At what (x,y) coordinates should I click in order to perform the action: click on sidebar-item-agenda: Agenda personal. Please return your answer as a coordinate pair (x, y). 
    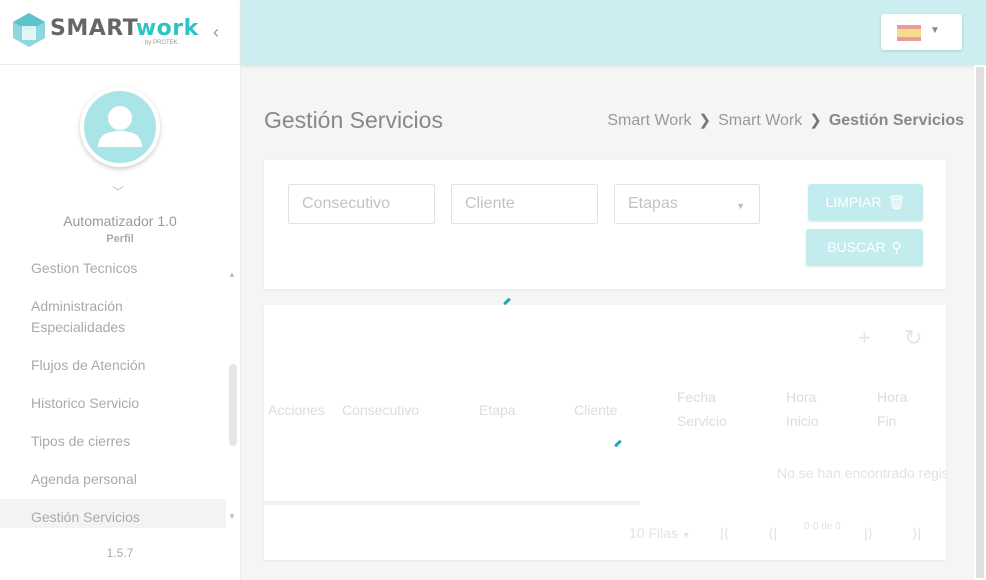
    Looking at the image, I should click on (84, 479).